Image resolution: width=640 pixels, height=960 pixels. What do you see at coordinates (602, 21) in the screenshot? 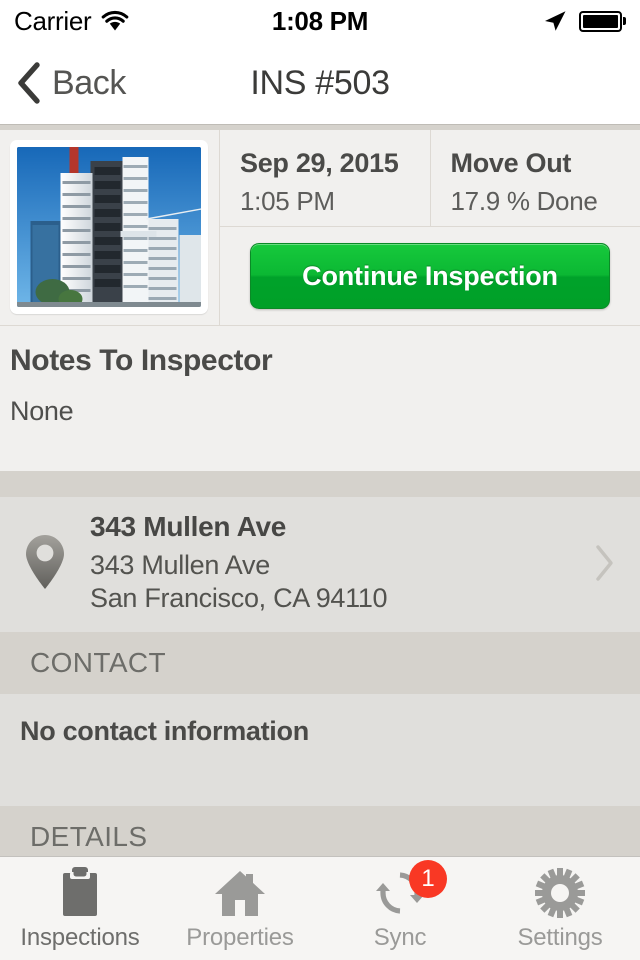
I see `battery-full-icon` at bounding box center [602, 21].